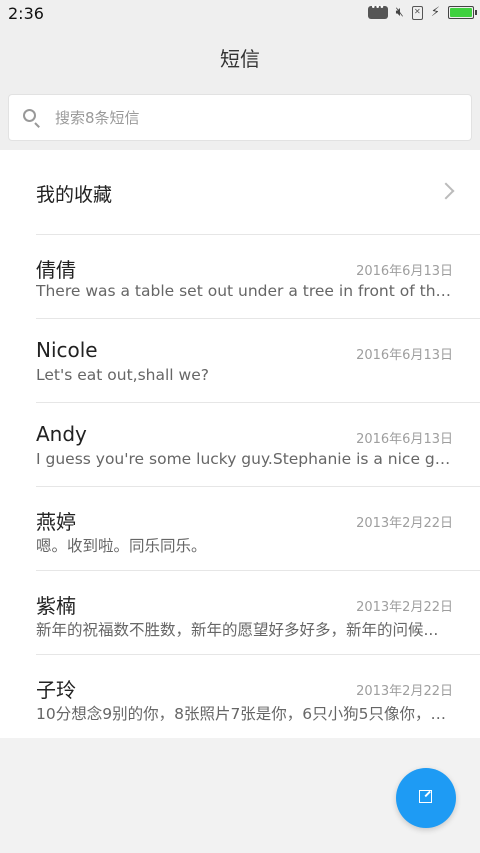 The width and height of the screenshot is (480, 853). Describe the element at coordinates (74, 195) in the screenshot. I see `favorites-label: 我的收藏` at that location.